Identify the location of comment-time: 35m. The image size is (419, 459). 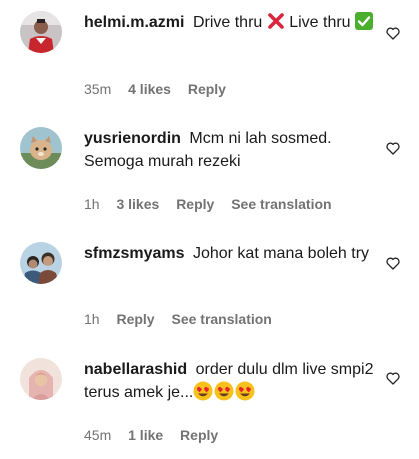
(98, 89).